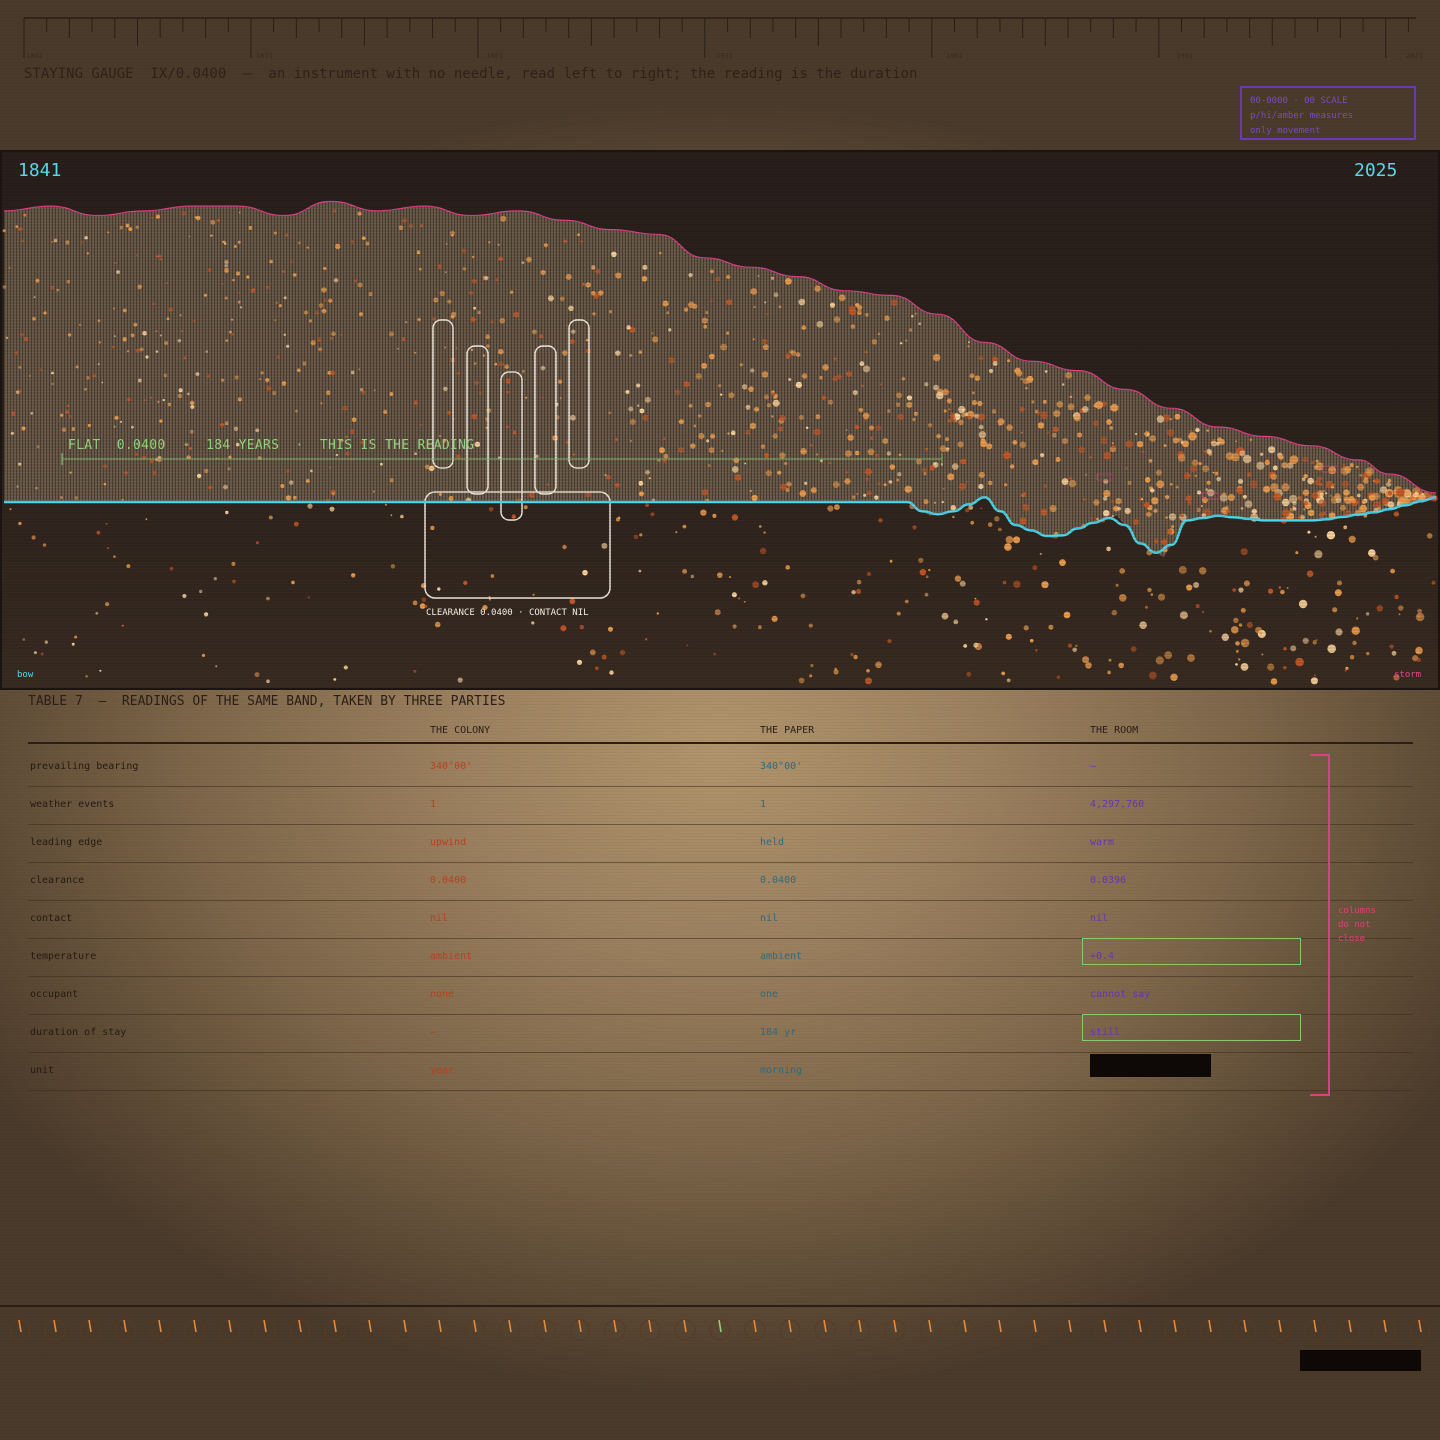 The width and height of the screenshot is (1440, 1440). What do you see at coordinates (451, 766) in the screenshot?
I see `cell-colony: 340°00'` at bounding box center [451, 766].